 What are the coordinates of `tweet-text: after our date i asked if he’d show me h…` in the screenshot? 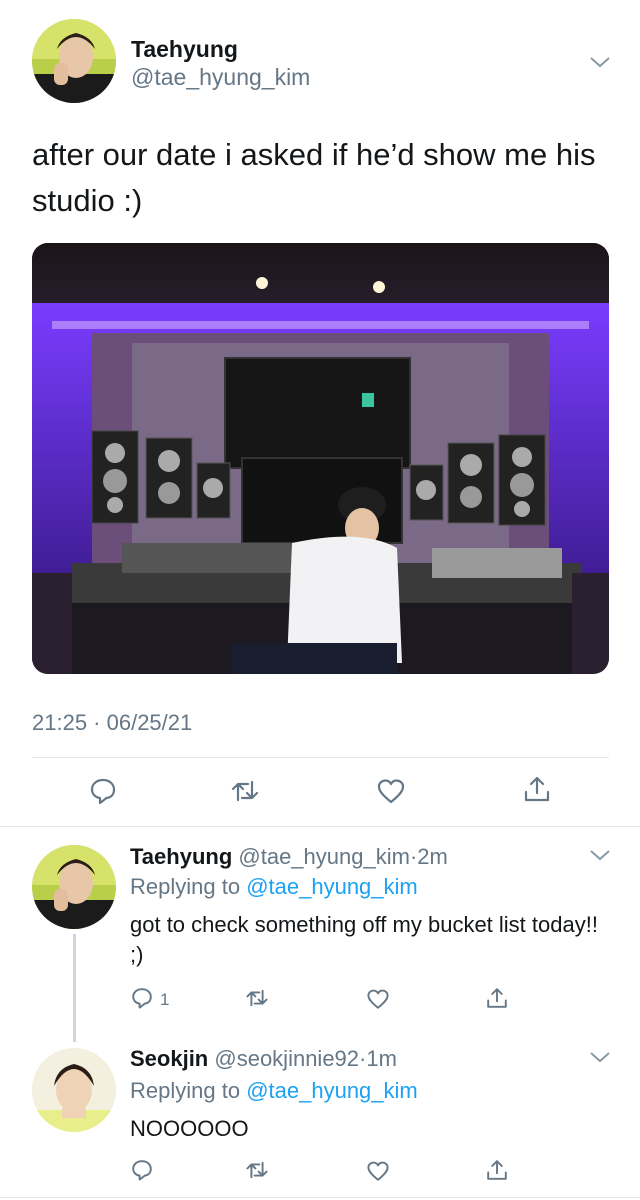 It's located at (314, 177).